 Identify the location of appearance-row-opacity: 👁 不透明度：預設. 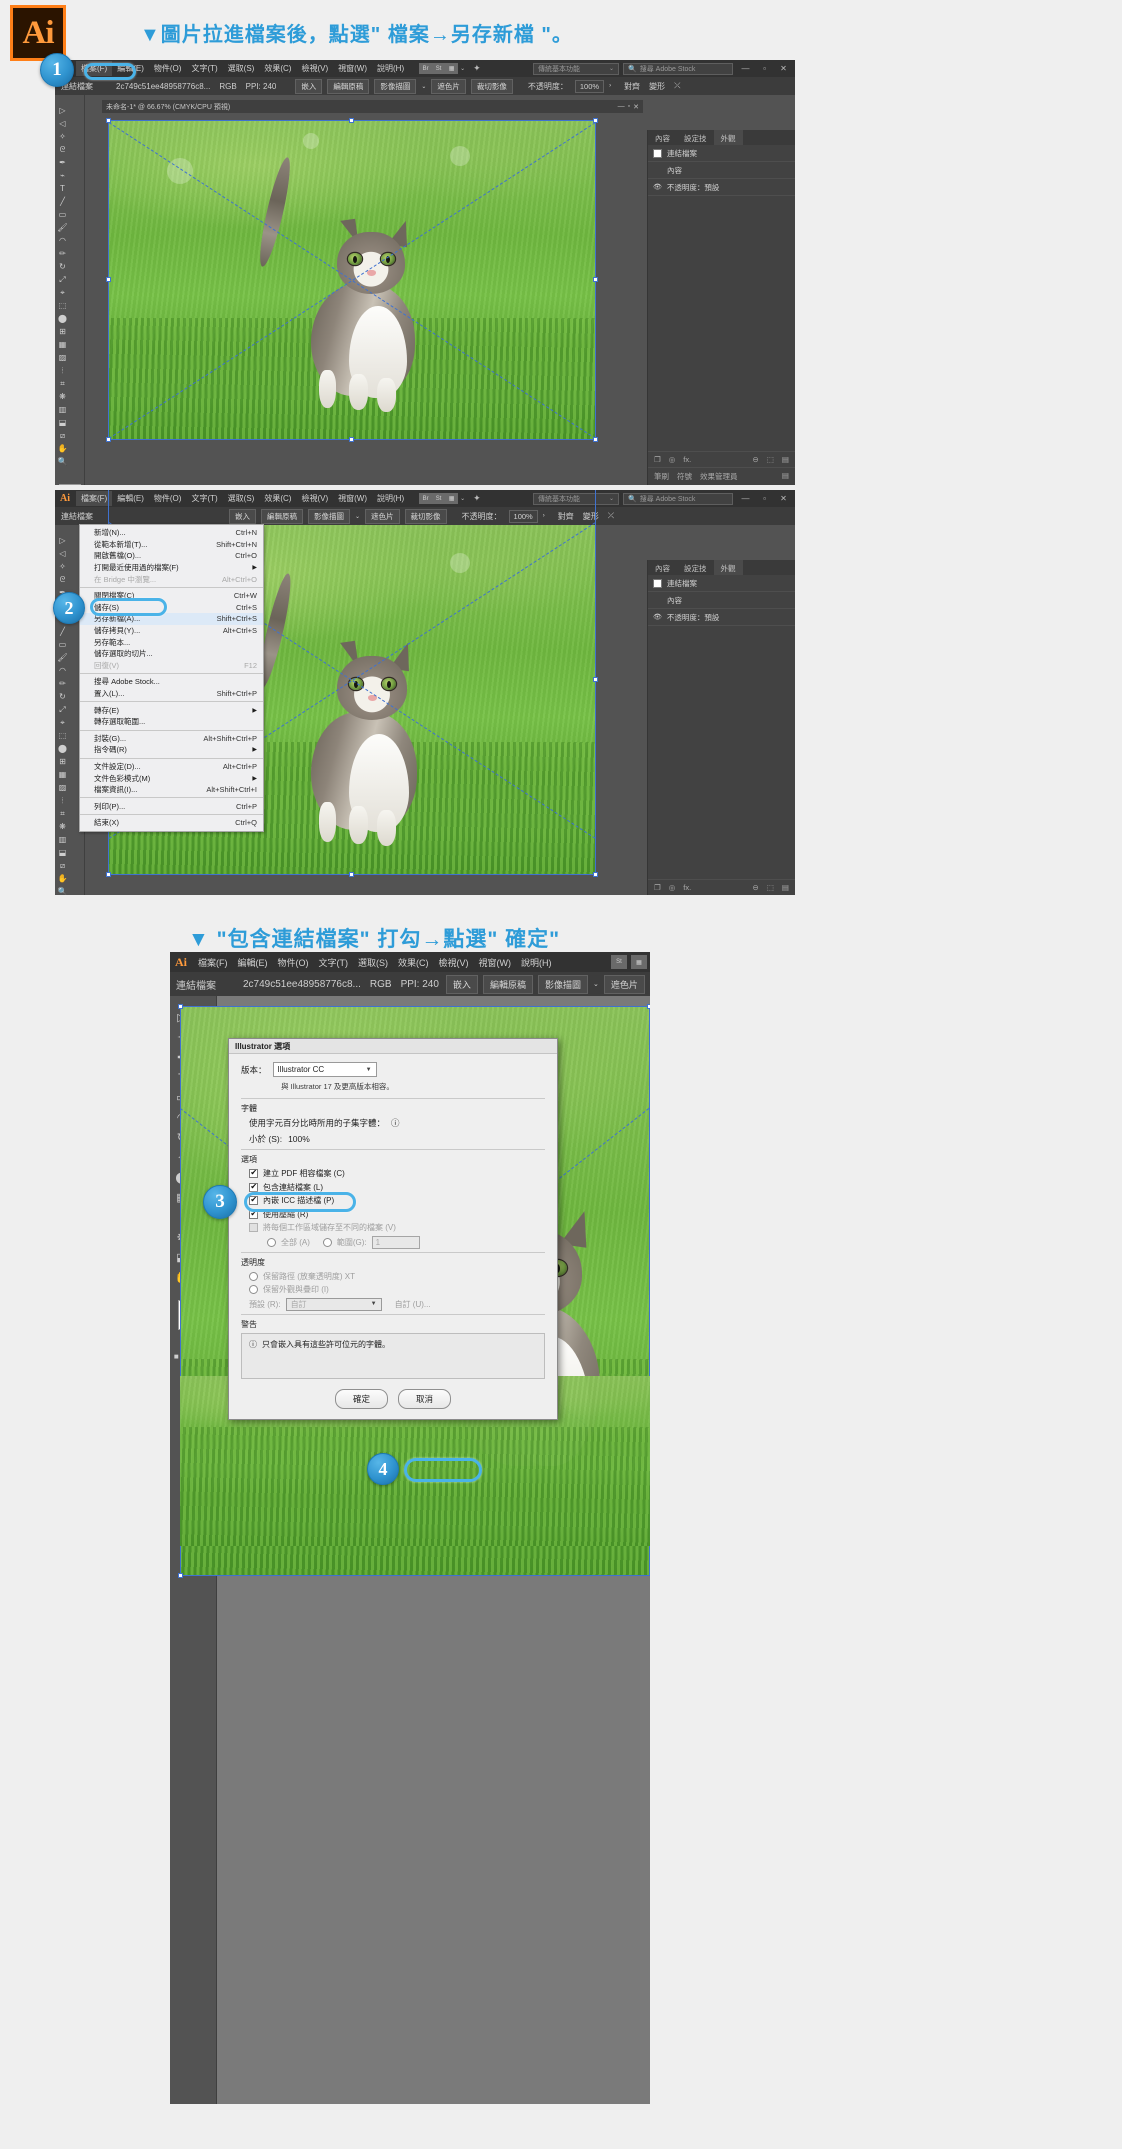
(721, 617).